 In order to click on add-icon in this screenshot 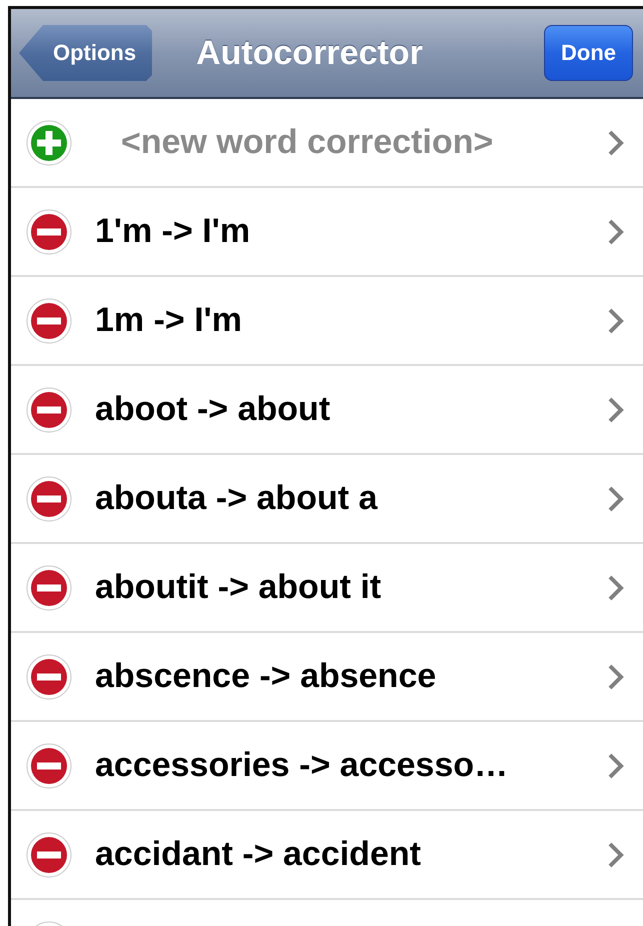, I will do `click(49, 142)`.